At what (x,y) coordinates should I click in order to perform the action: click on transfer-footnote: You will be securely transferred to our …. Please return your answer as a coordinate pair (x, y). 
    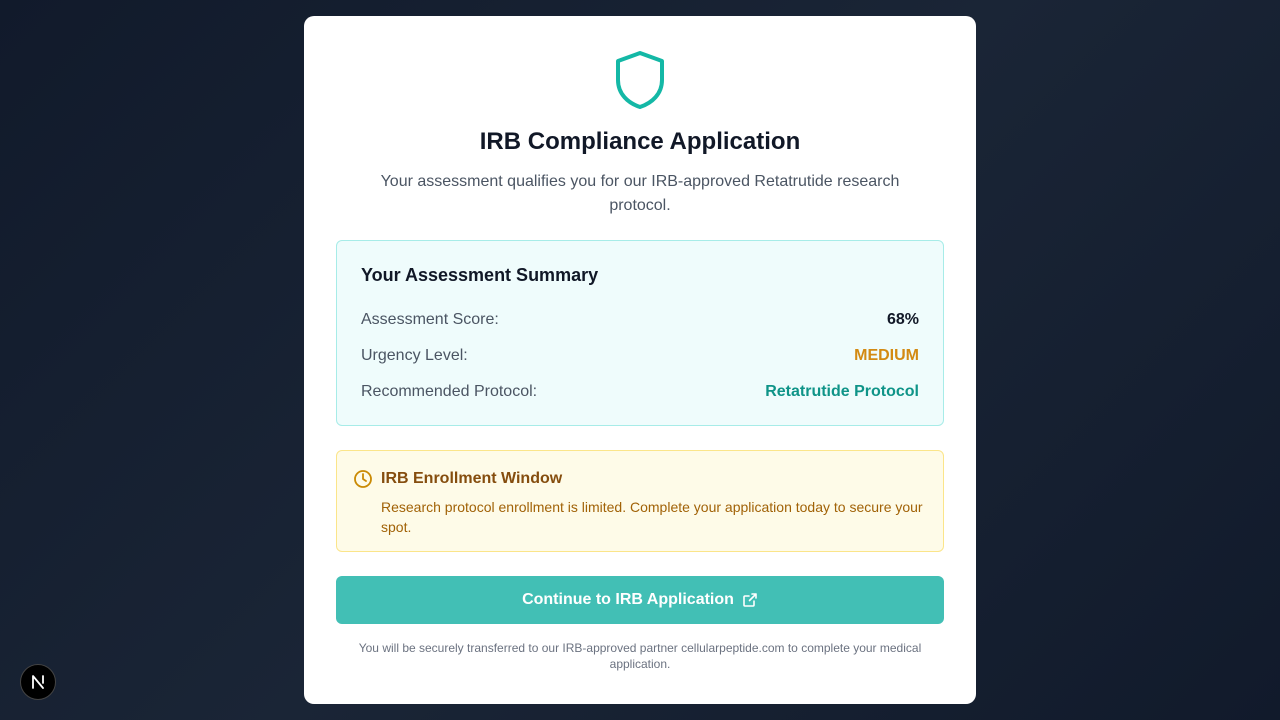
    Looking at the image, I should click on (640, 656).